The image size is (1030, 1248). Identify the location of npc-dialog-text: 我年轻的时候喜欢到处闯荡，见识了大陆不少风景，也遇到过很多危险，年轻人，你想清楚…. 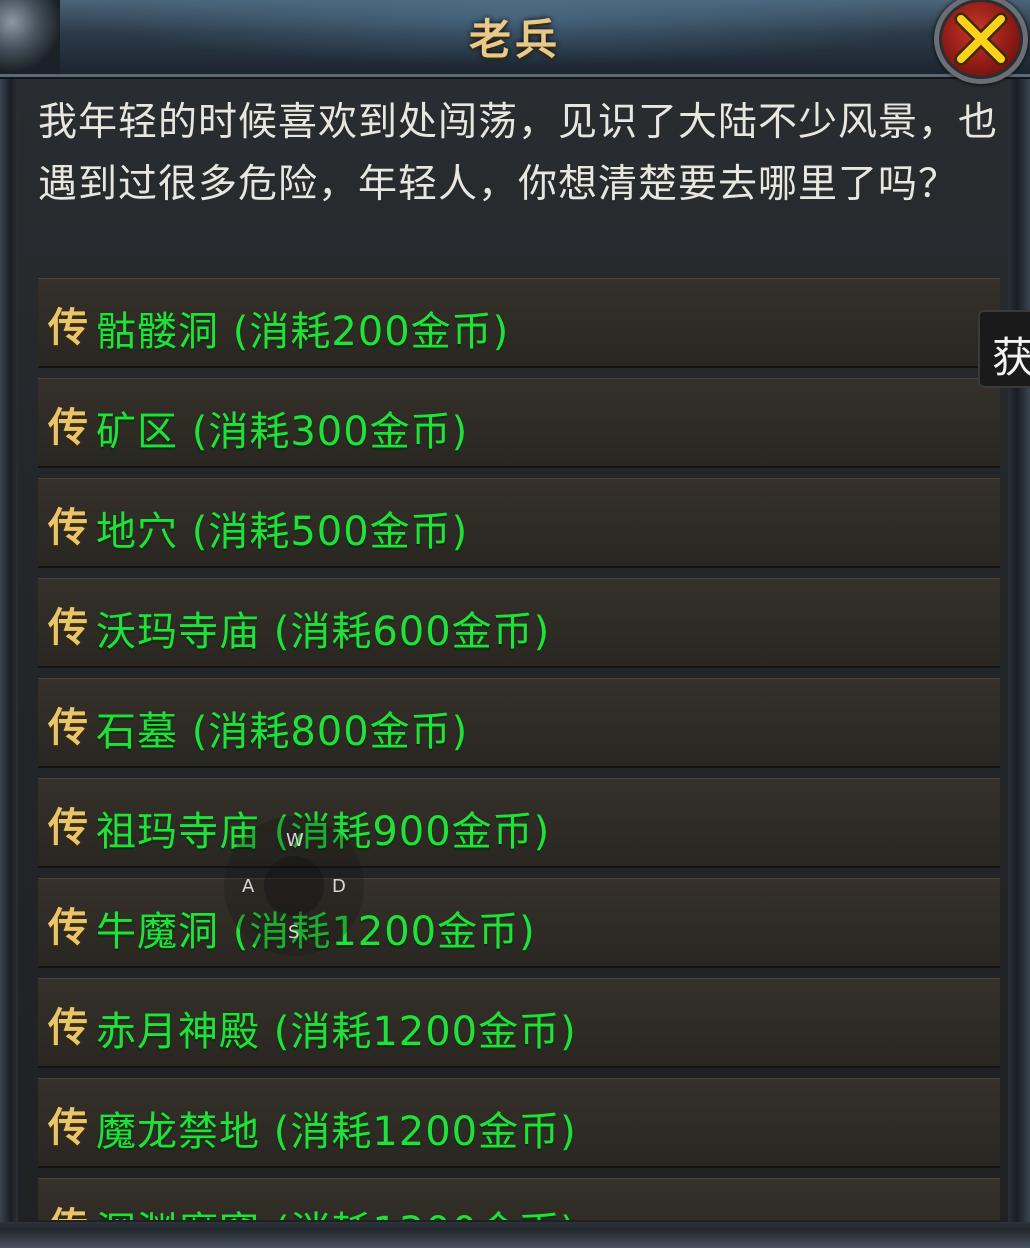
(518, 153).